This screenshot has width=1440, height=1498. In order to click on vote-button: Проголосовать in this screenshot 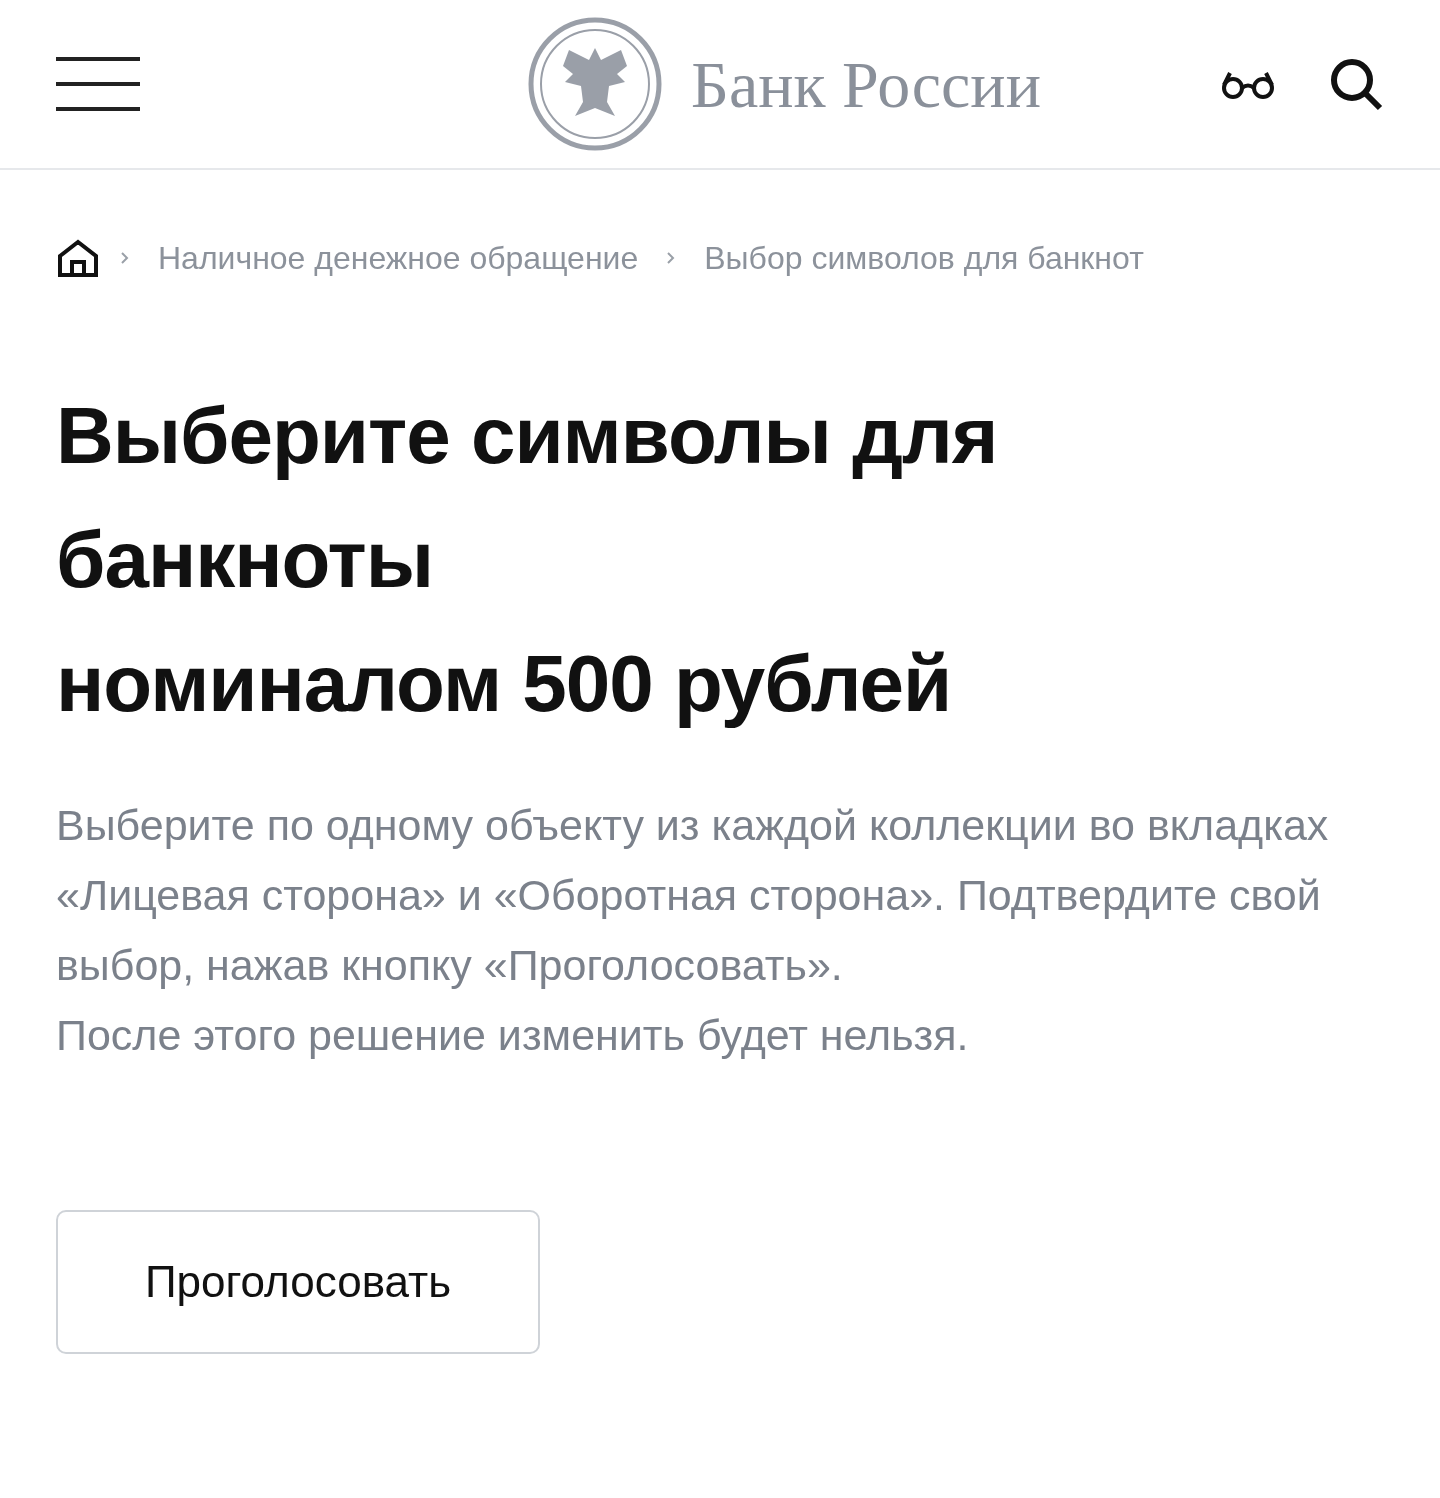, I will do `click(298, 1282)`.